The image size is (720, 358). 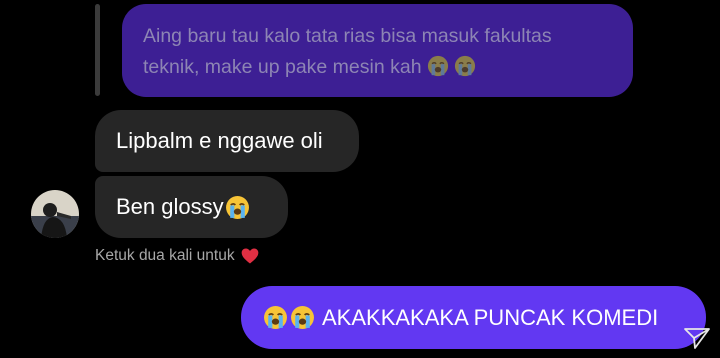 I want to click on heart-icon, so click(x=249, y=256).